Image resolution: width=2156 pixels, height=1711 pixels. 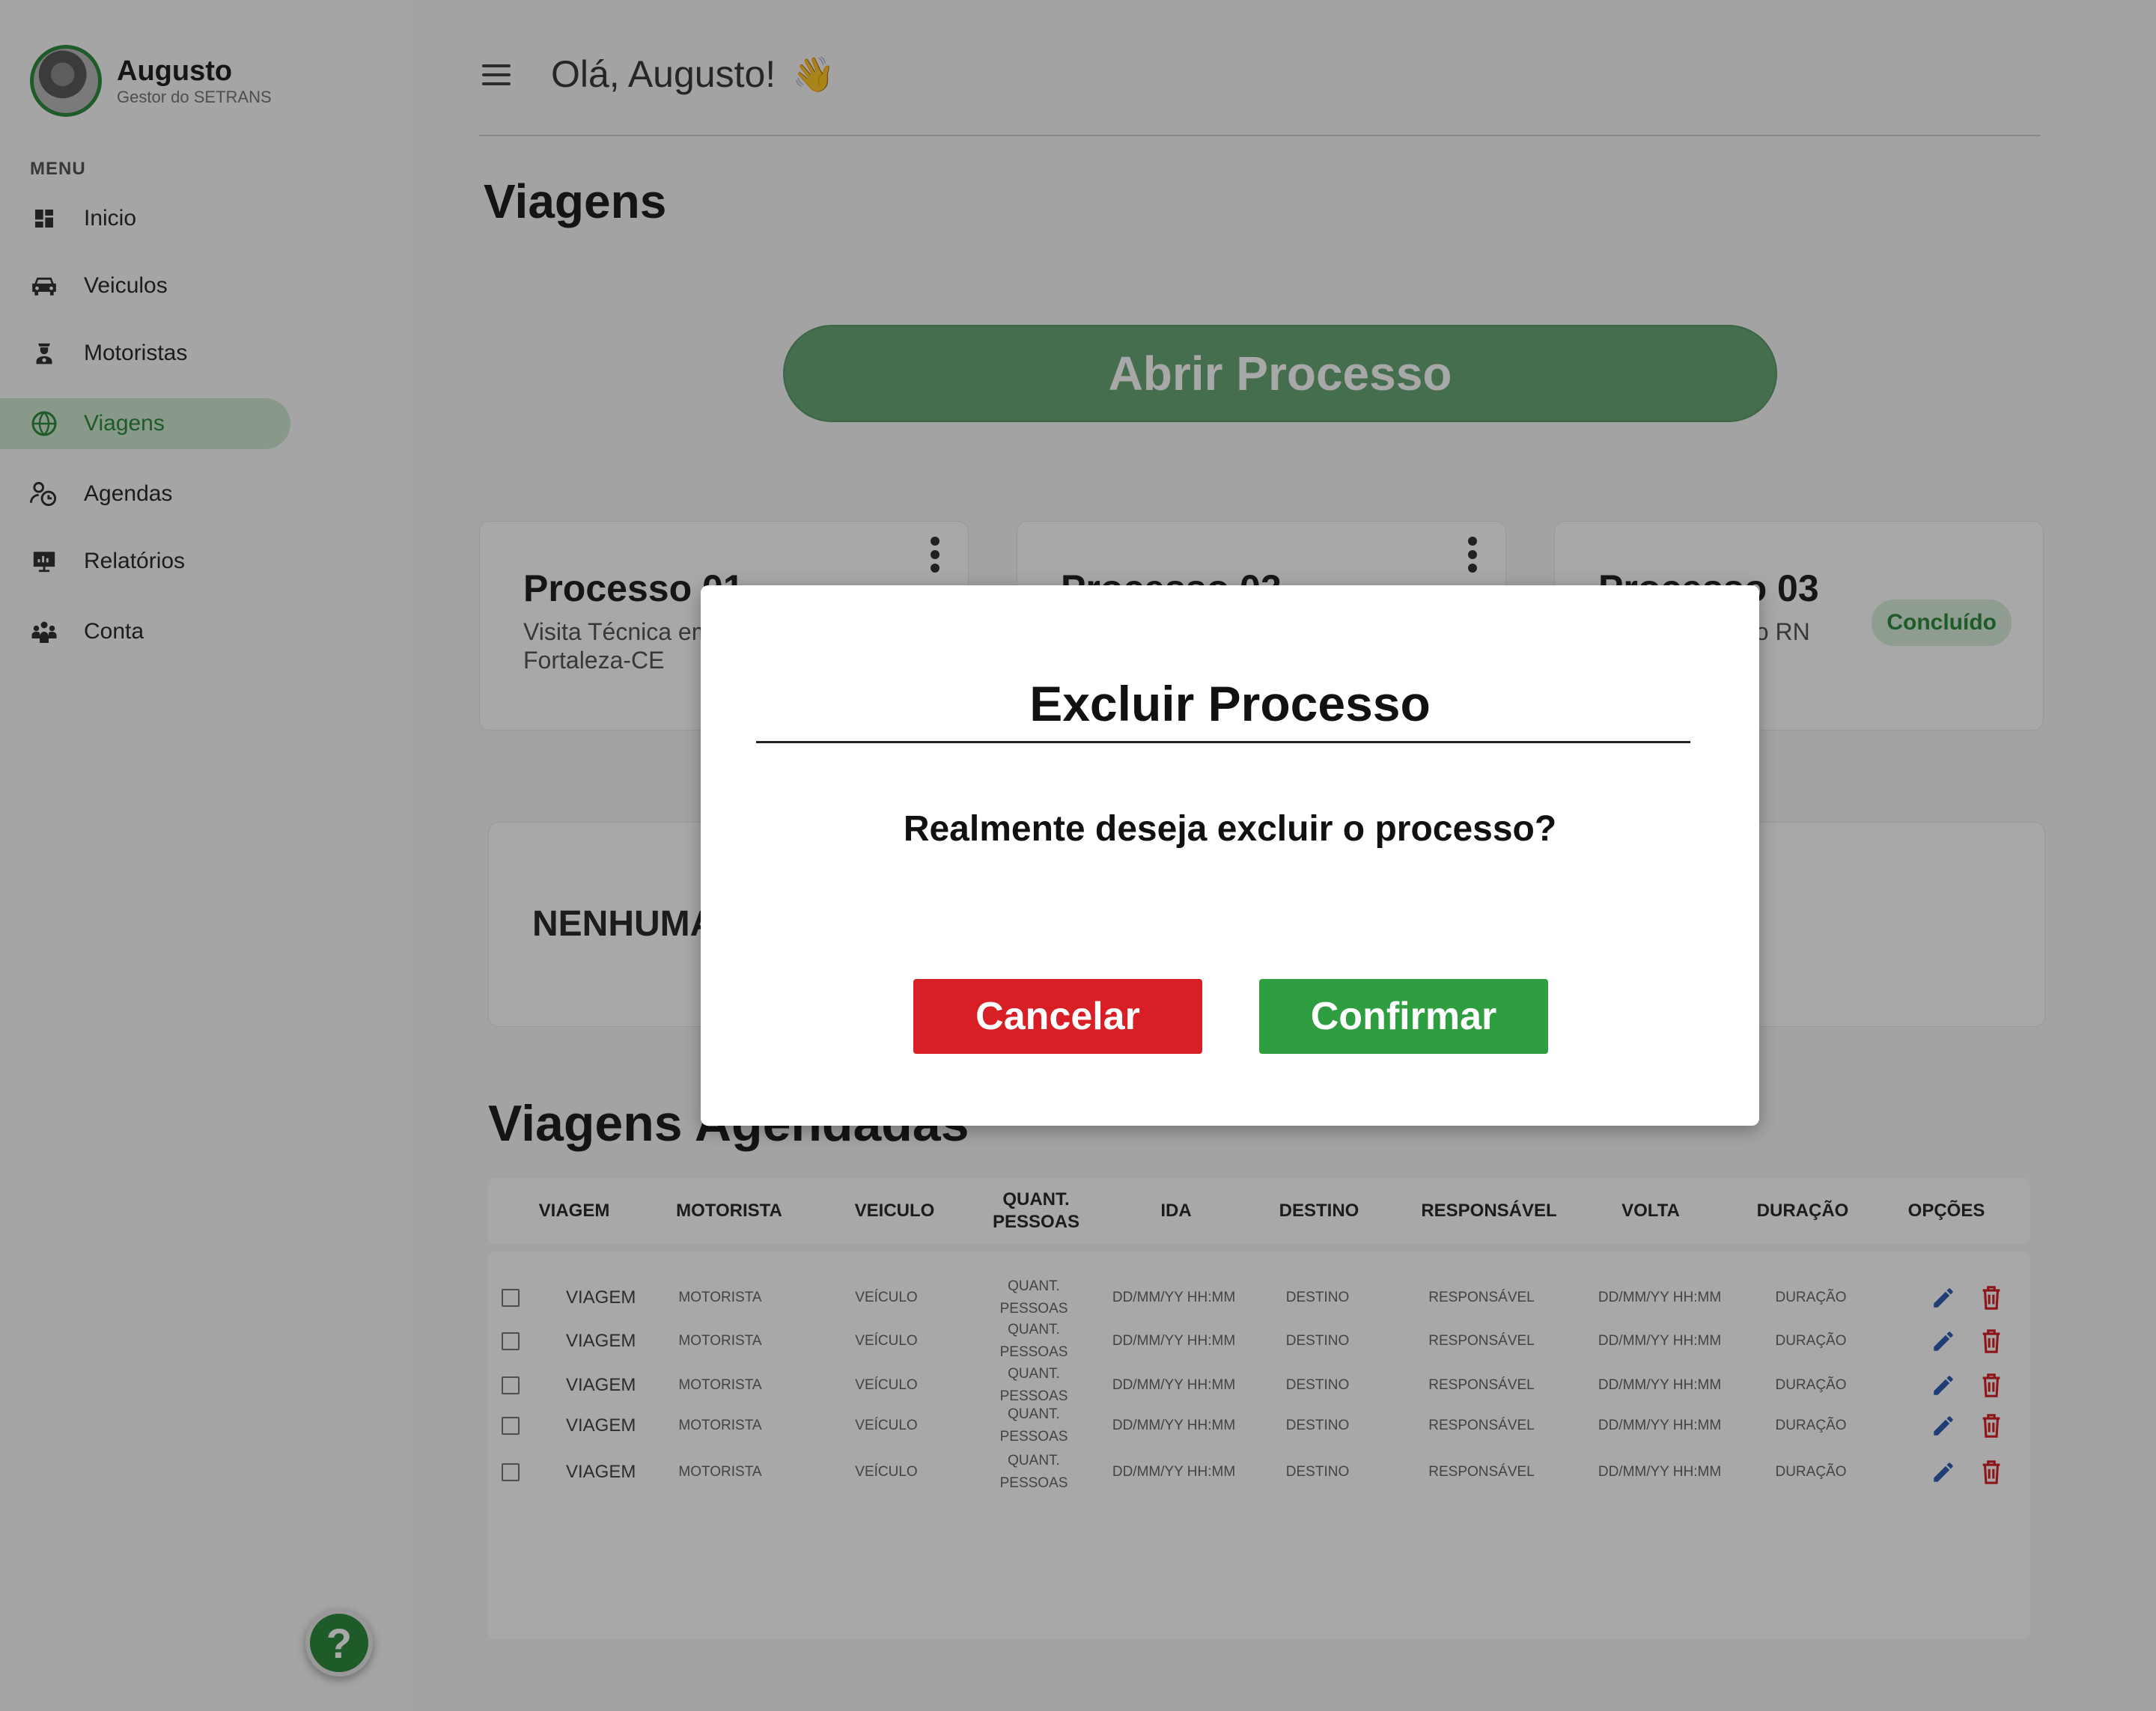 I want to click on modal-message: Realmente deseja excluir o processo?, so click(x=1230, y=829).